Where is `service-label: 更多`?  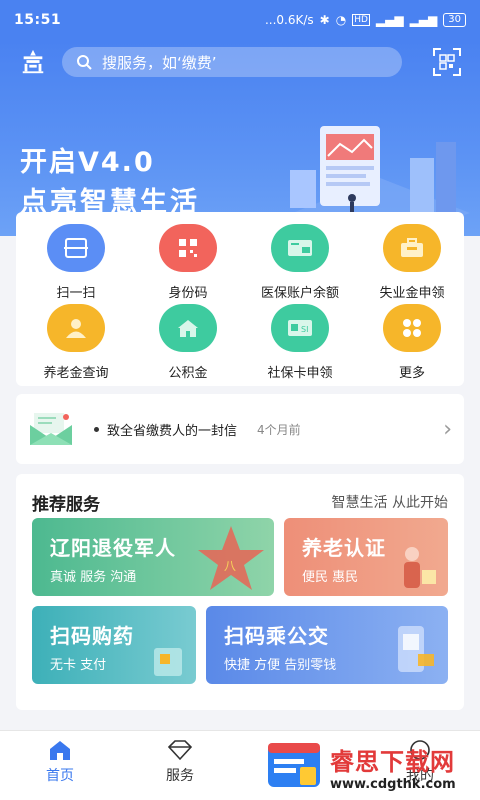 service-label: 更多 is located at coordinates (411, 373).